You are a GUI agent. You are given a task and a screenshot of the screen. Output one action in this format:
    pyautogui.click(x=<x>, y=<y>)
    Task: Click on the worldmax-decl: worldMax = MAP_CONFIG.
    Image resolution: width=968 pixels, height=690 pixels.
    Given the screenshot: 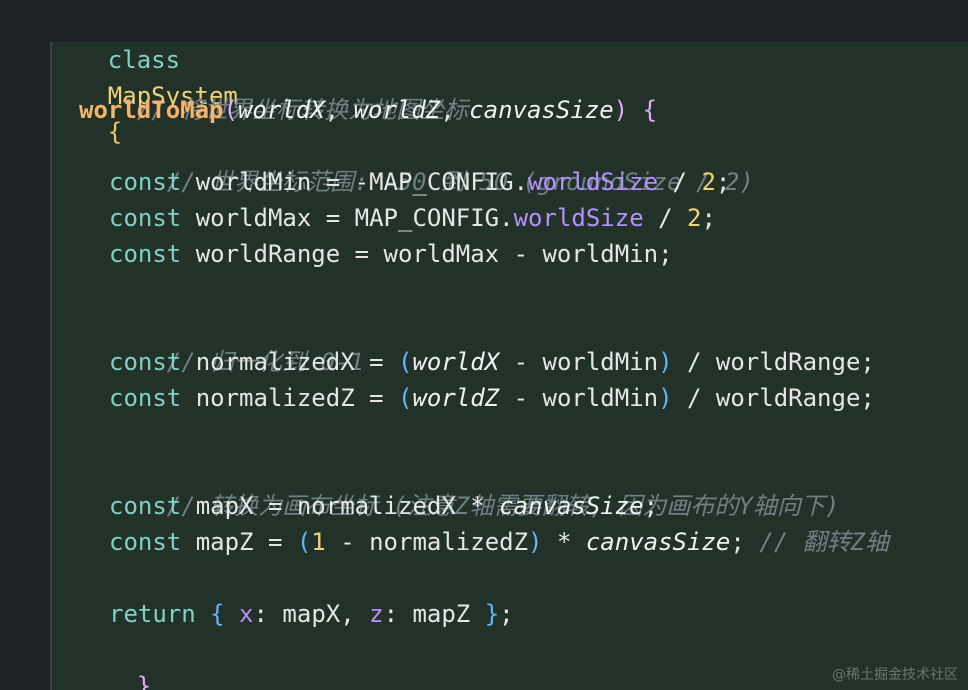 What is the action you would take?
    pyautogui.click(x=347, y=218)
    